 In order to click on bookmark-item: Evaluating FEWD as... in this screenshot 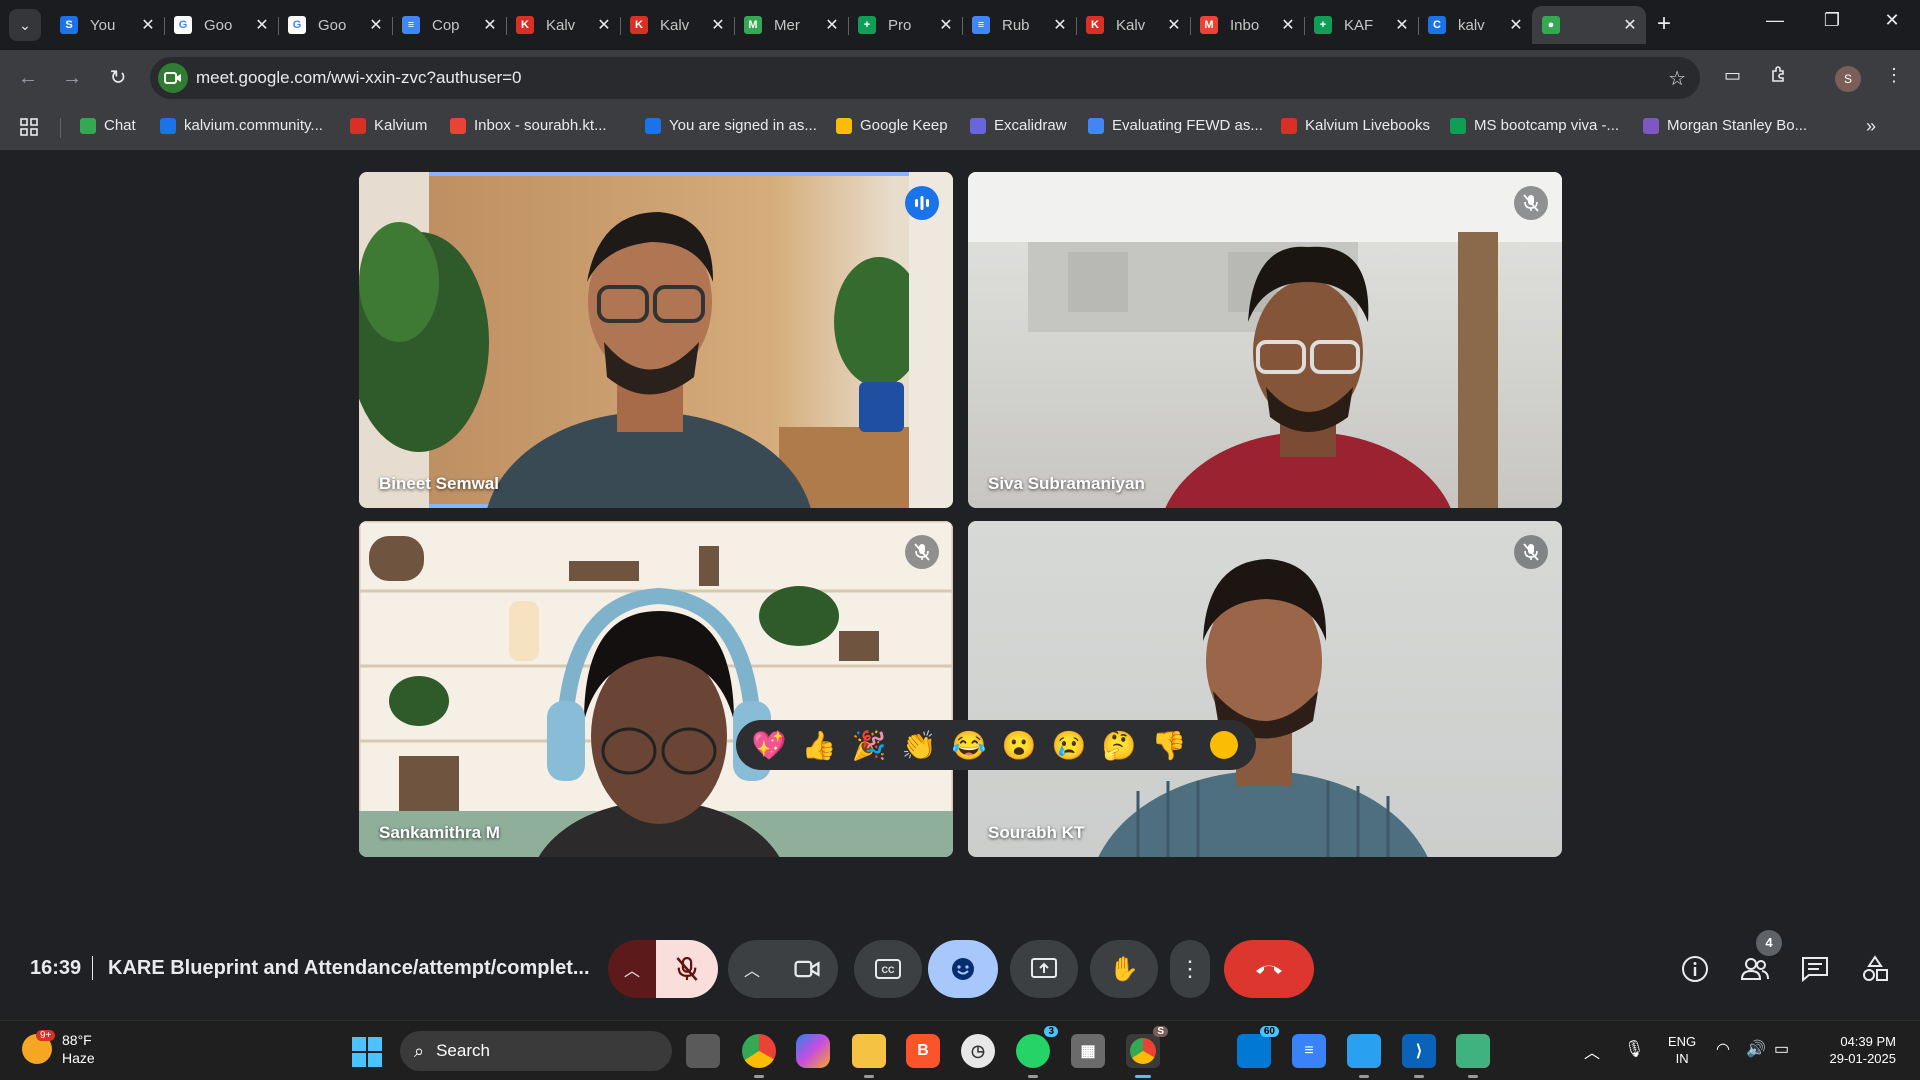, I will do `click(1175, 125)`.